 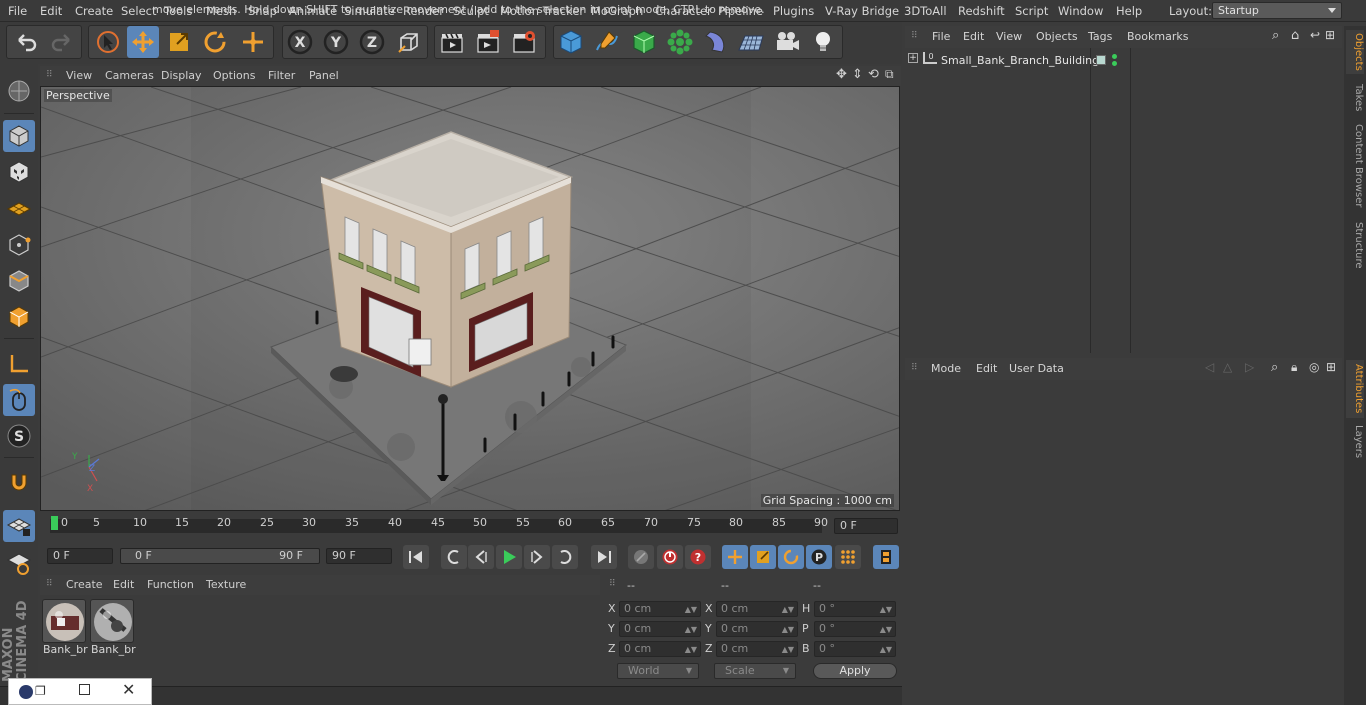 I want to click on undo-button, so click(x=26, y=42).